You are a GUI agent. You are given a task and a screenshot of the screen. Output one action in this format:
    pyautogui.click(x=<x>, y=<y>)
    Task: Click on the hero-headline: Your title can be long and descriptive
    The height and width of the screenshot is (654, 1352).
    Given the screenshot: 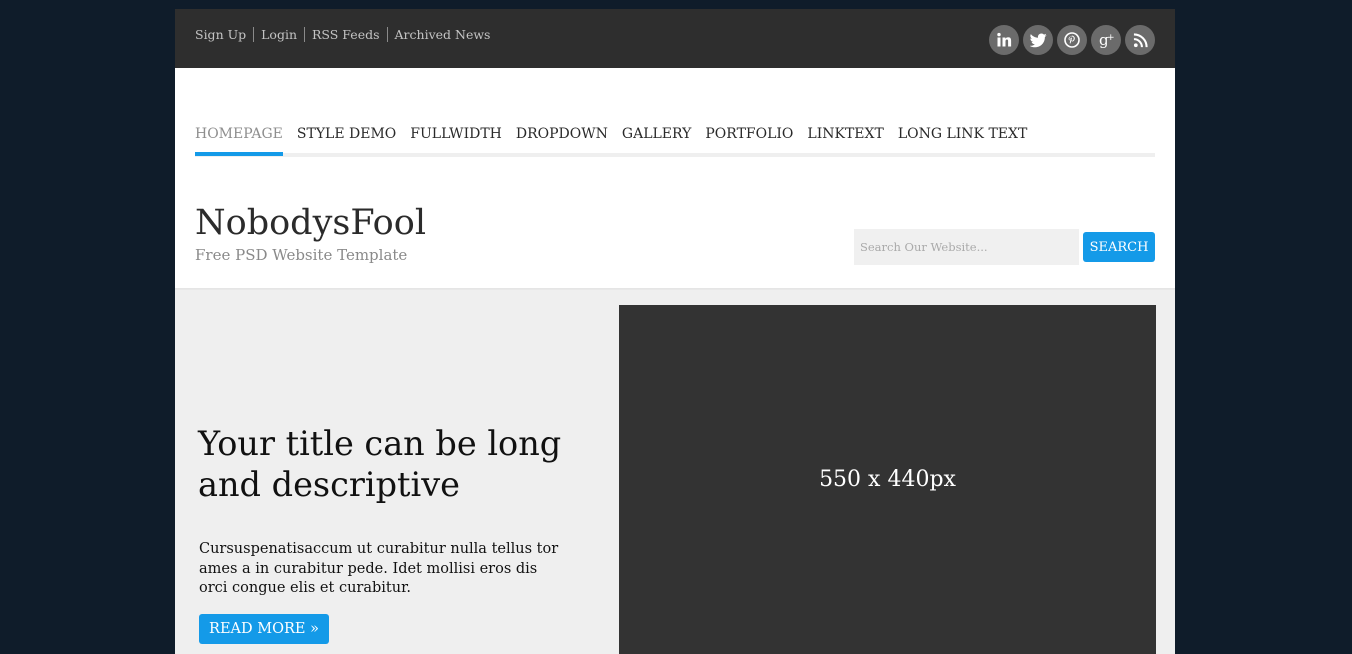 What is the action you would take?
    pyautogui.click(x=380, y=464)
    